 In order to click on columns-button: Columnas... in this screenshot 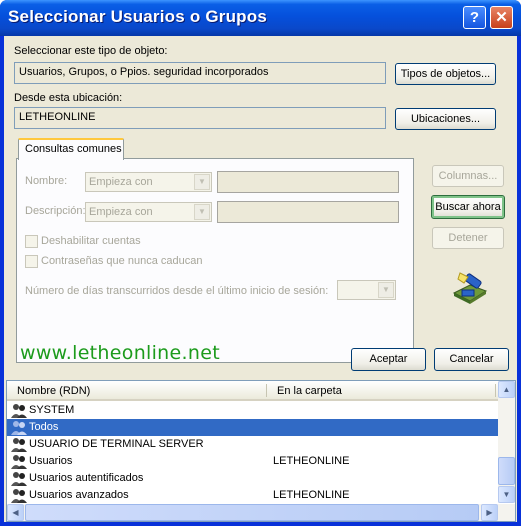, I will do `click(468, 176)`.